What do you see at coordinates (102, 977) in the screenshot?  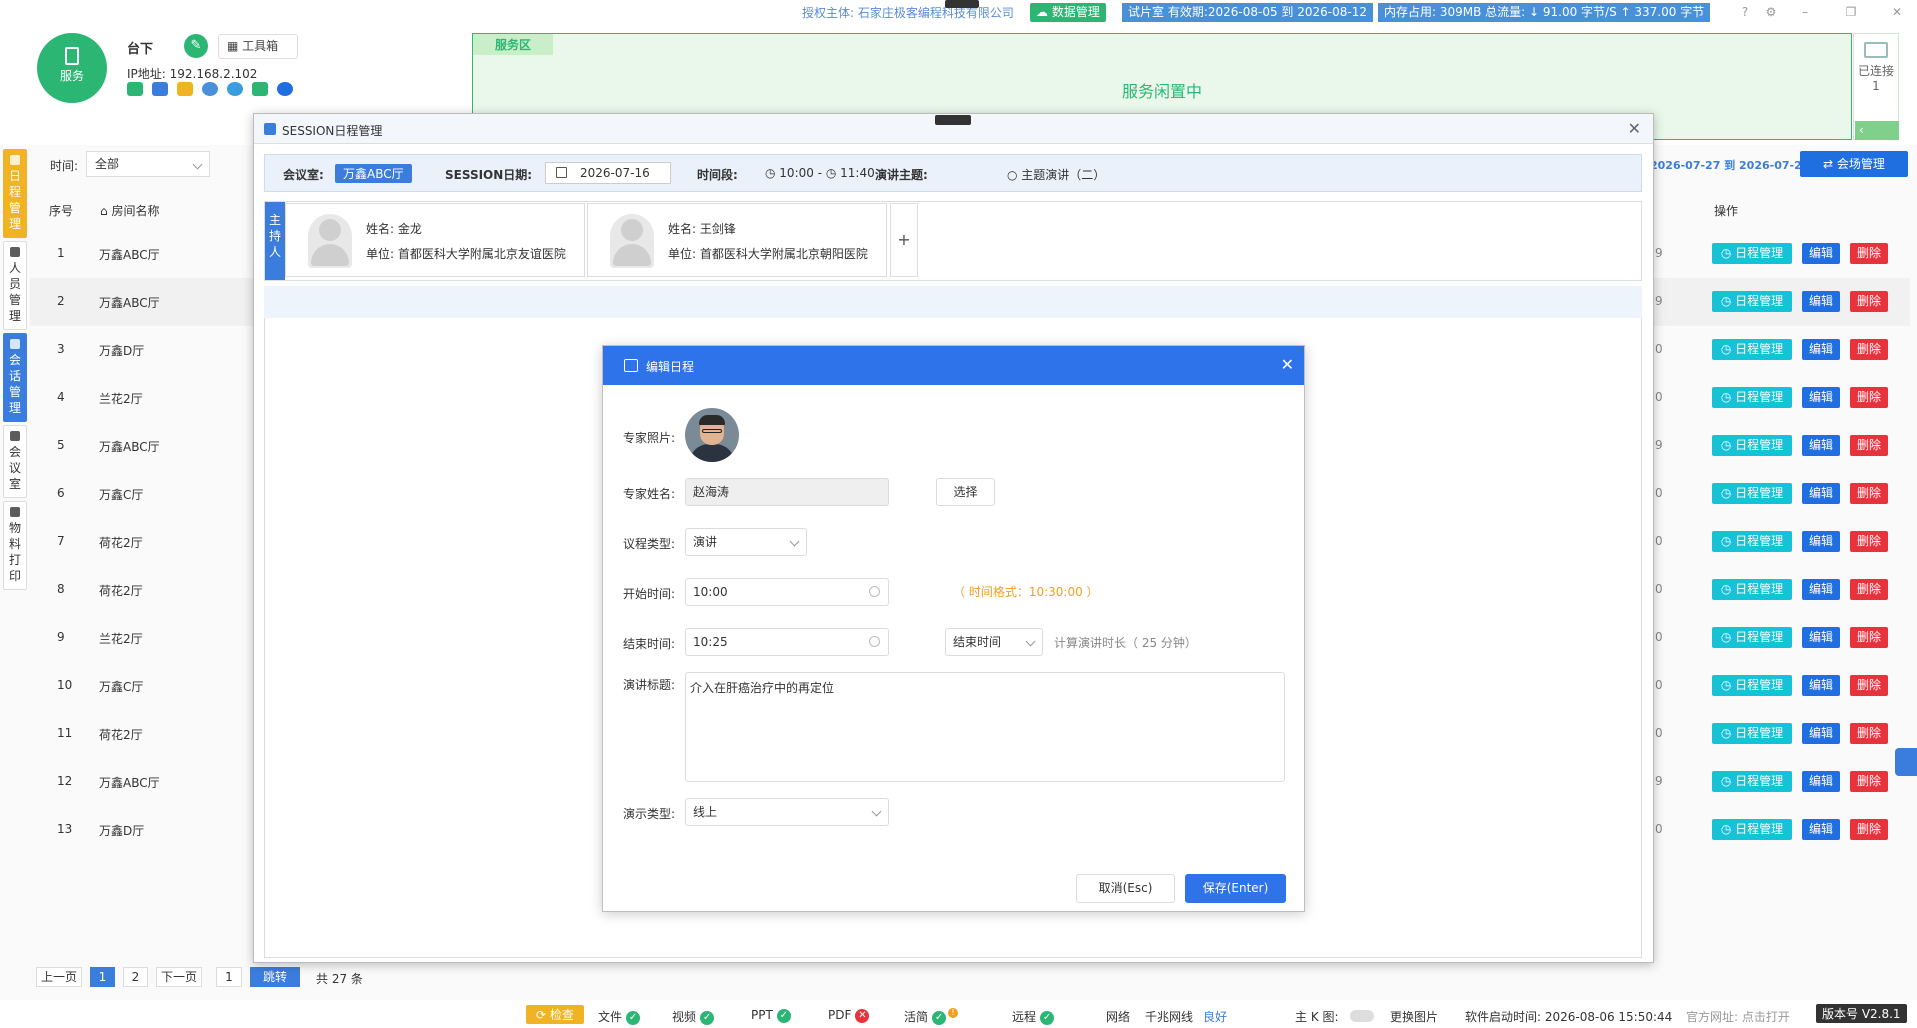 I see `page-1: 1` at bounding box center [102, 977].